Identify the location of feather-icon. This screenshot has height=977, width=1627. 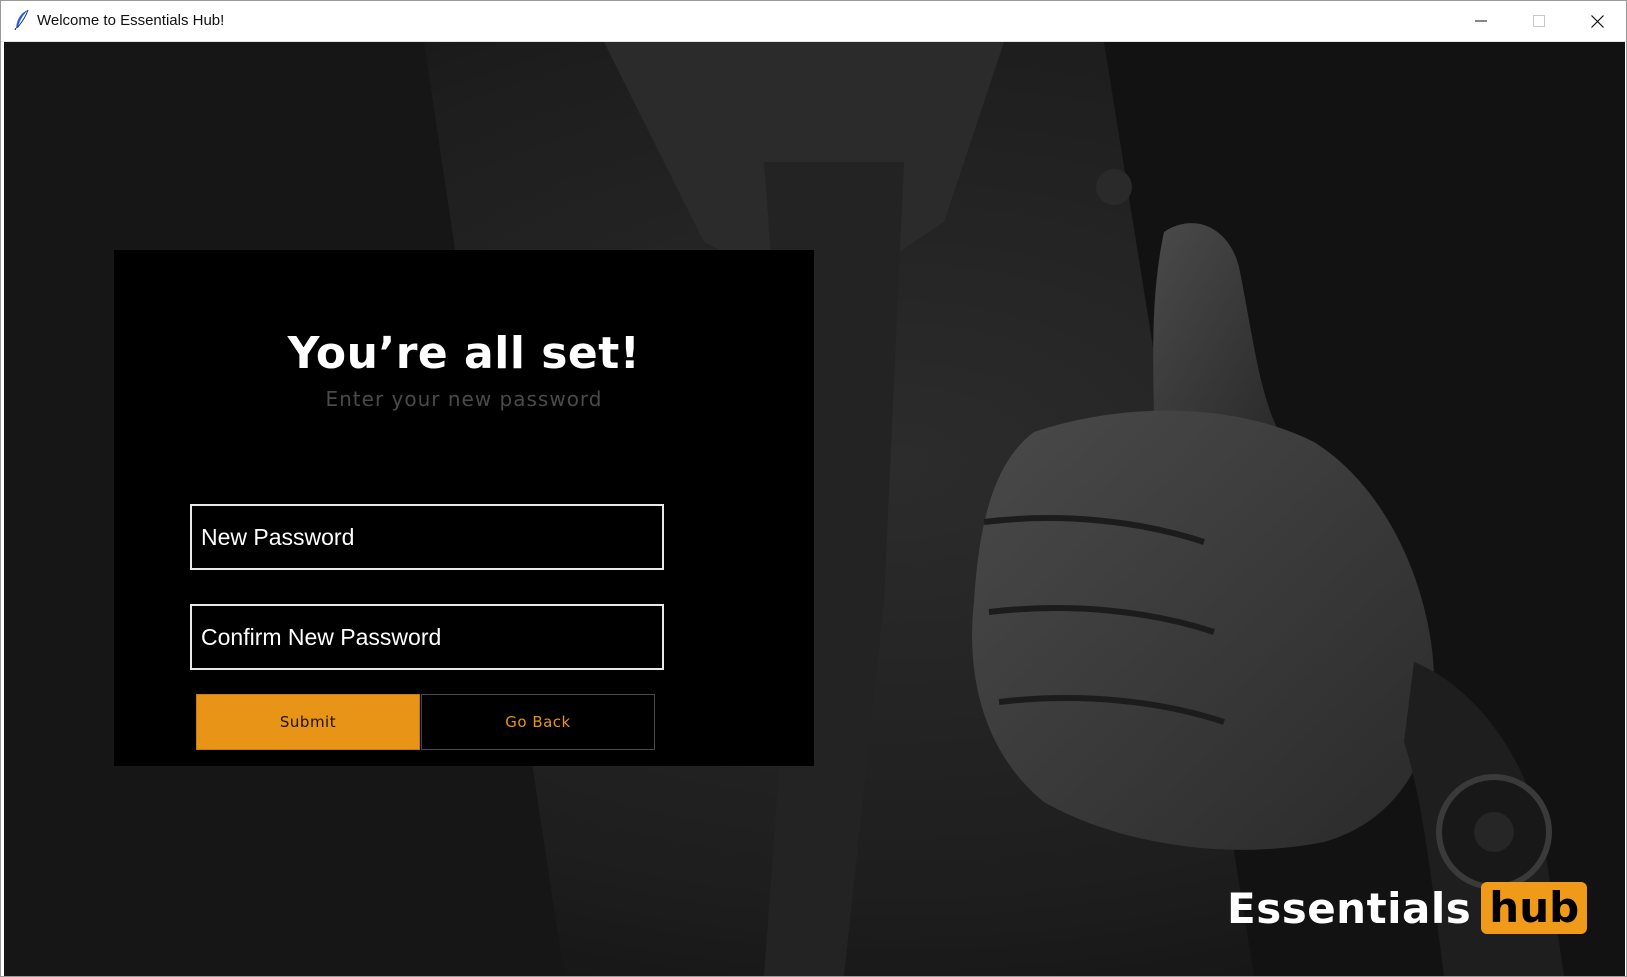
(21, 20).